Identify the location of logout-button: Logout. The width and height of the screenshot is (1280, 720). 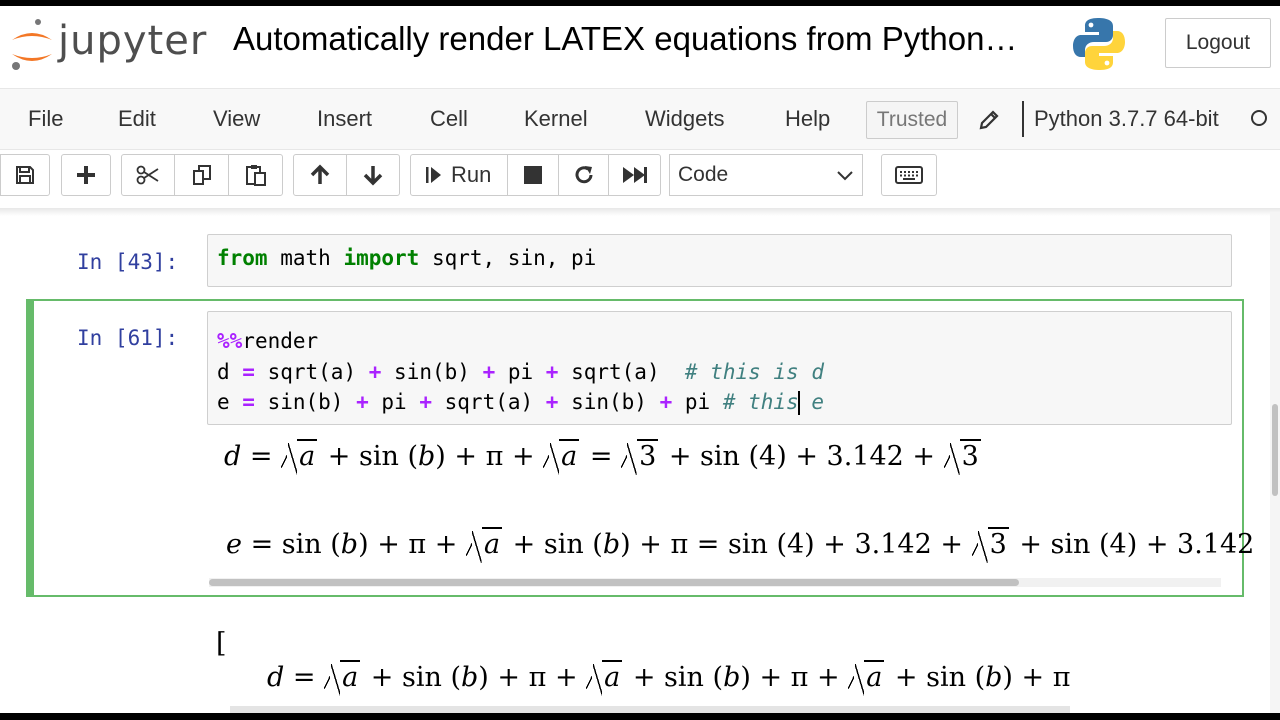
(1218, 43).